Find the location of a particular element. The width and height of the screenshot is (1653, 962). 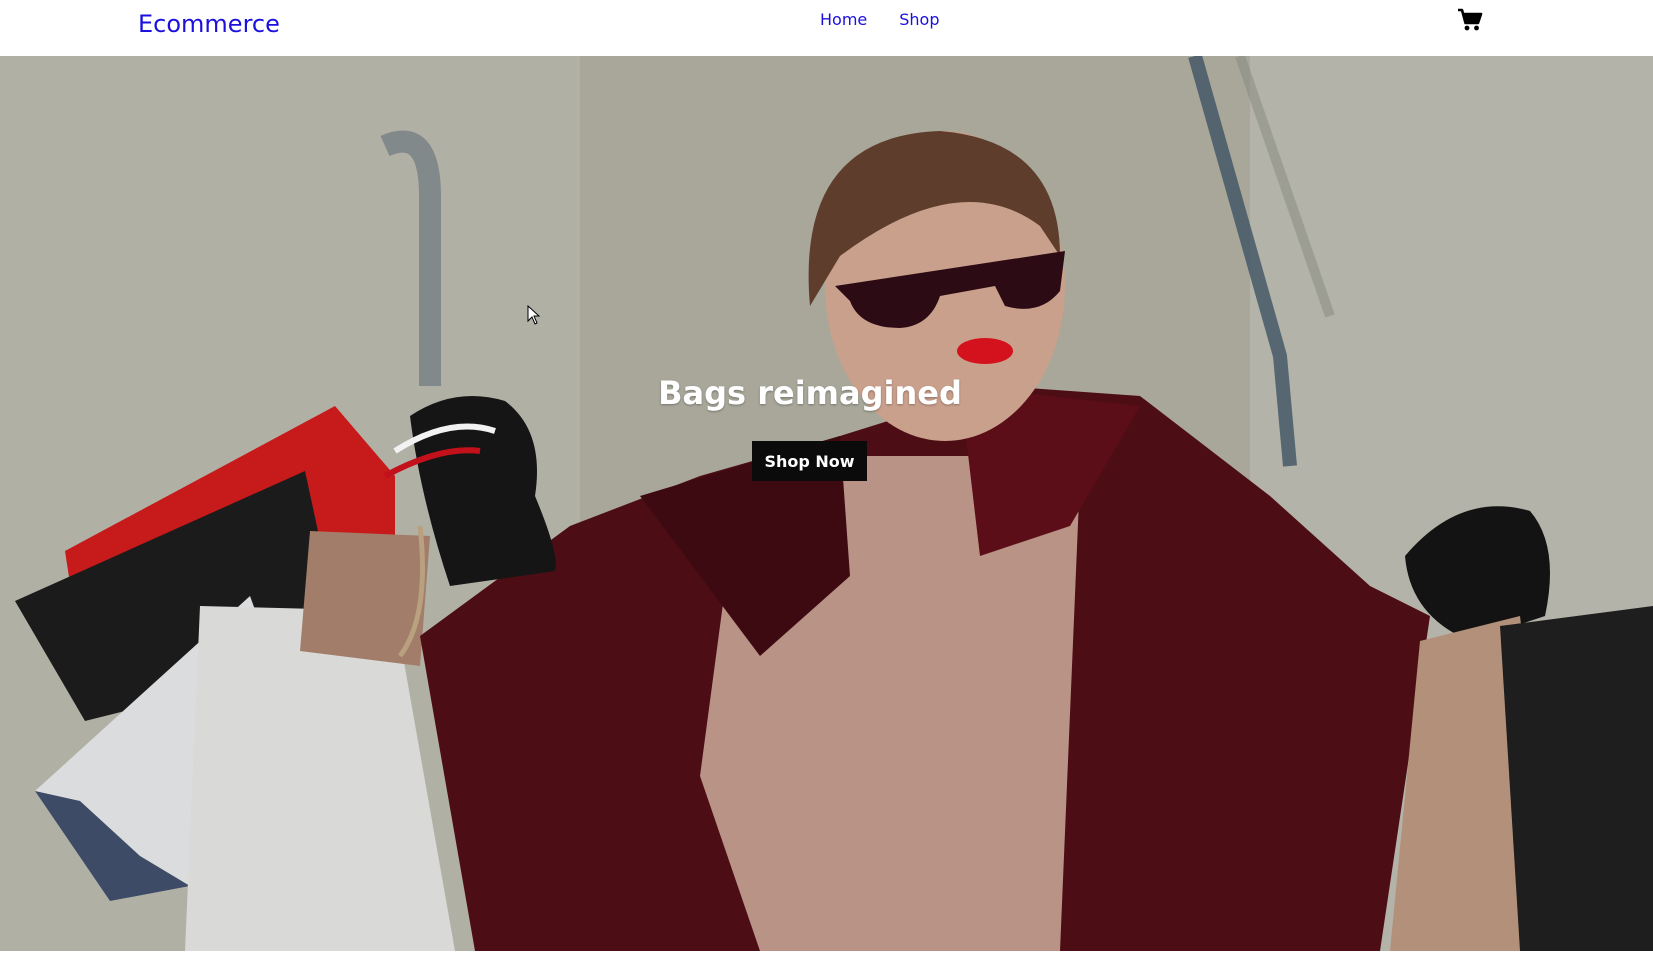

shop-now-button: Shop Now is located at coordinates (809, 461).